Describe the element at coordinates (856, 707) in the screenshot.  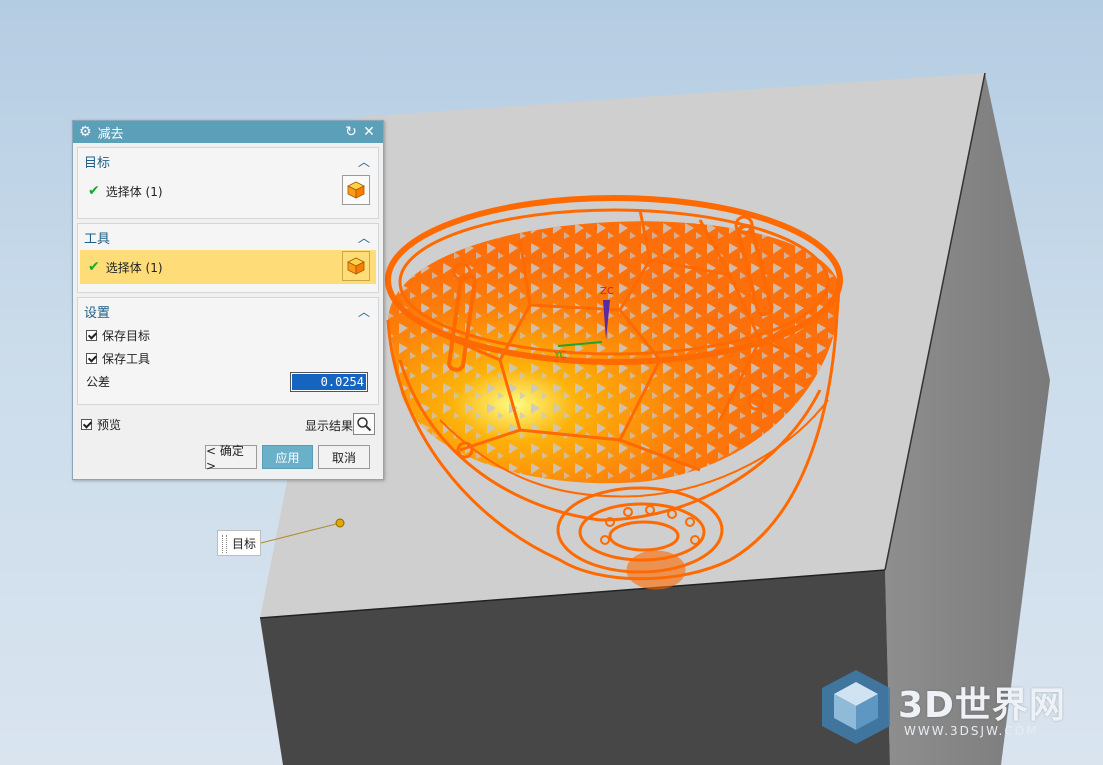
I see `watermark-logo` at that location.